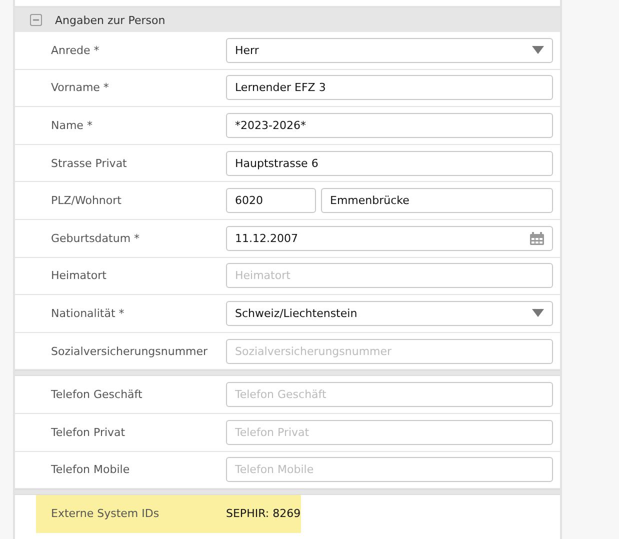 This screenshot has height=539, width=619. I want to click on input-field: Sozialversicherungsnummer, so click(389, 351).